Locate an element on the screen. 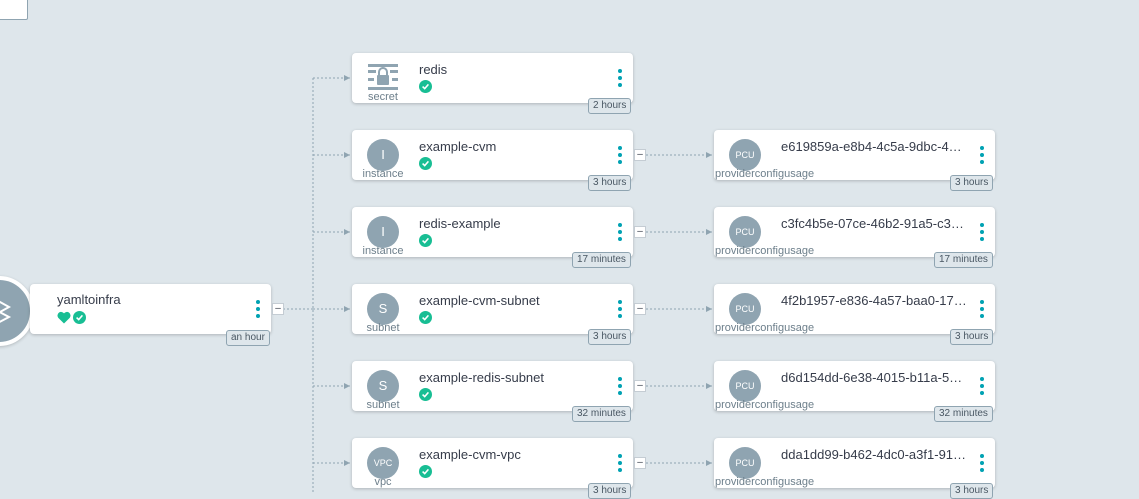  resource-age-badge: 2 hours is located at coordinates (610, 106).